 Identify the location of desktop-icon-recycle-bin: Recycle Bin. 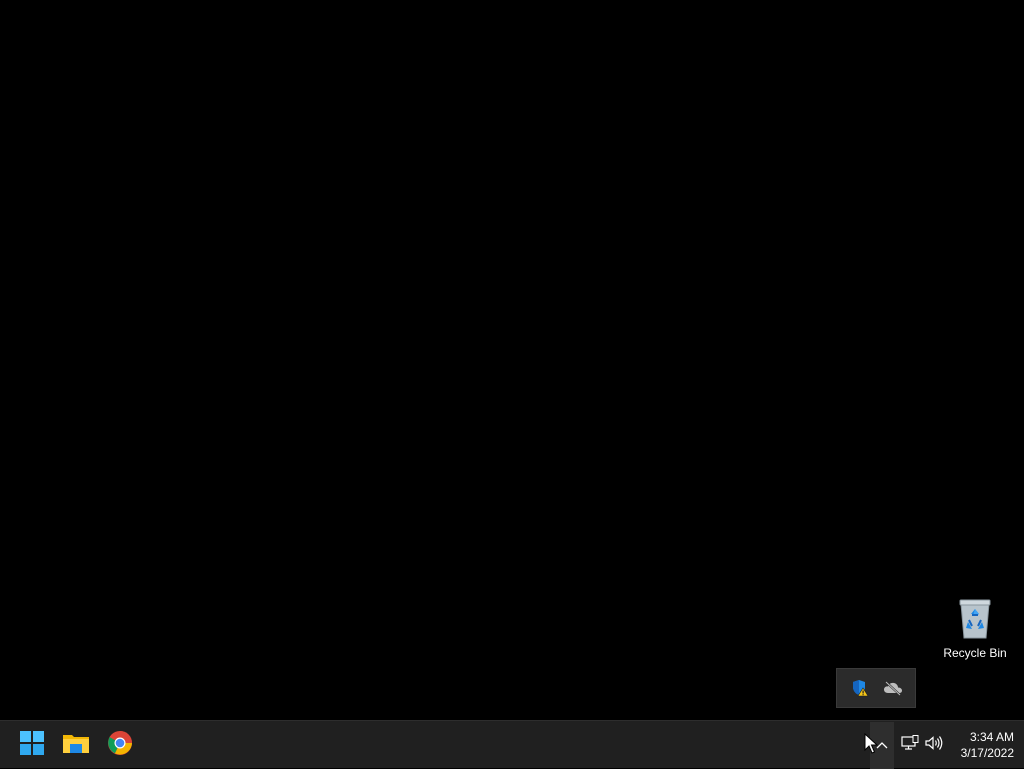
(975, 627).